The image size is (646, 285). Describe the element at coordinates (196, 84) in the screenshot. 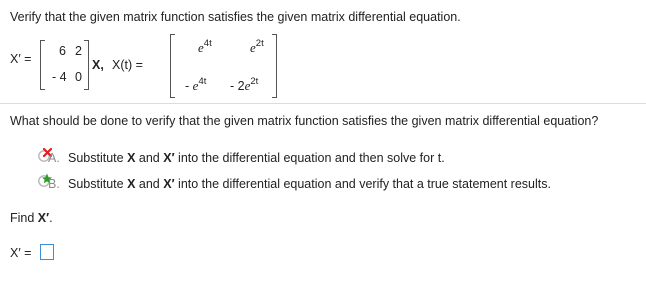

I see `sol-r2c1: - e4t` at that location.